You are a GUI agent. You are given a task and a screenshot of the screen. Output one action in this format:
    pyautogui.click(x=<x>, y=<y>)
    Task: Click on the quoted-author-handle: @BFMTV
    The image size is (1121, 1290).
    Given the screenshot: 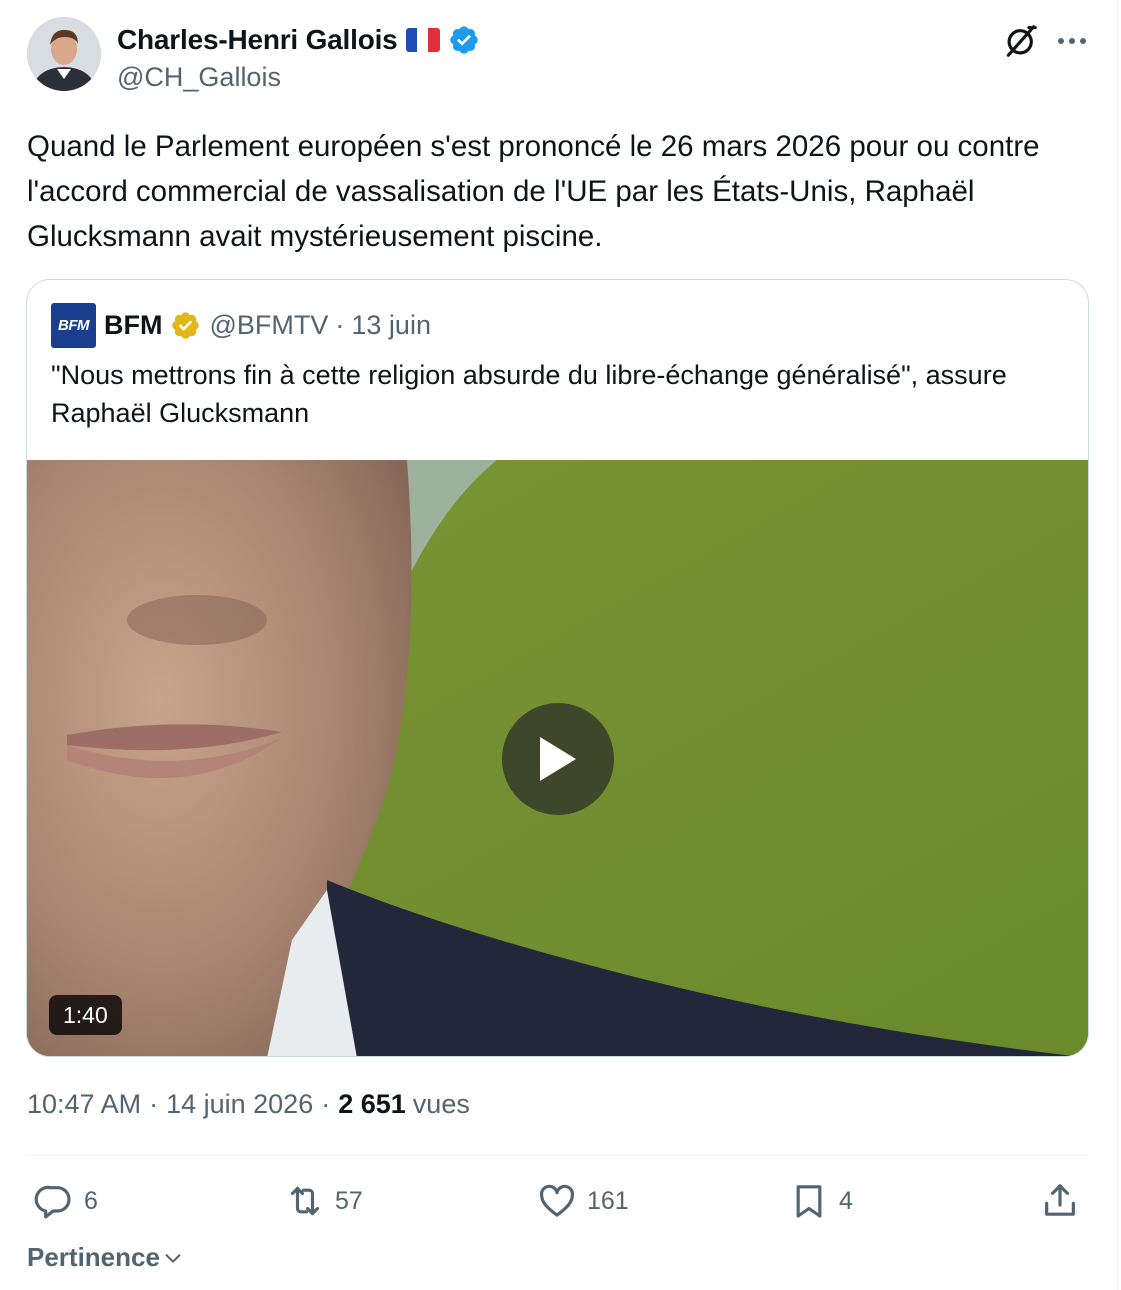 What is the action you would take?
    pyautogui.click(x=268, y=325)
    